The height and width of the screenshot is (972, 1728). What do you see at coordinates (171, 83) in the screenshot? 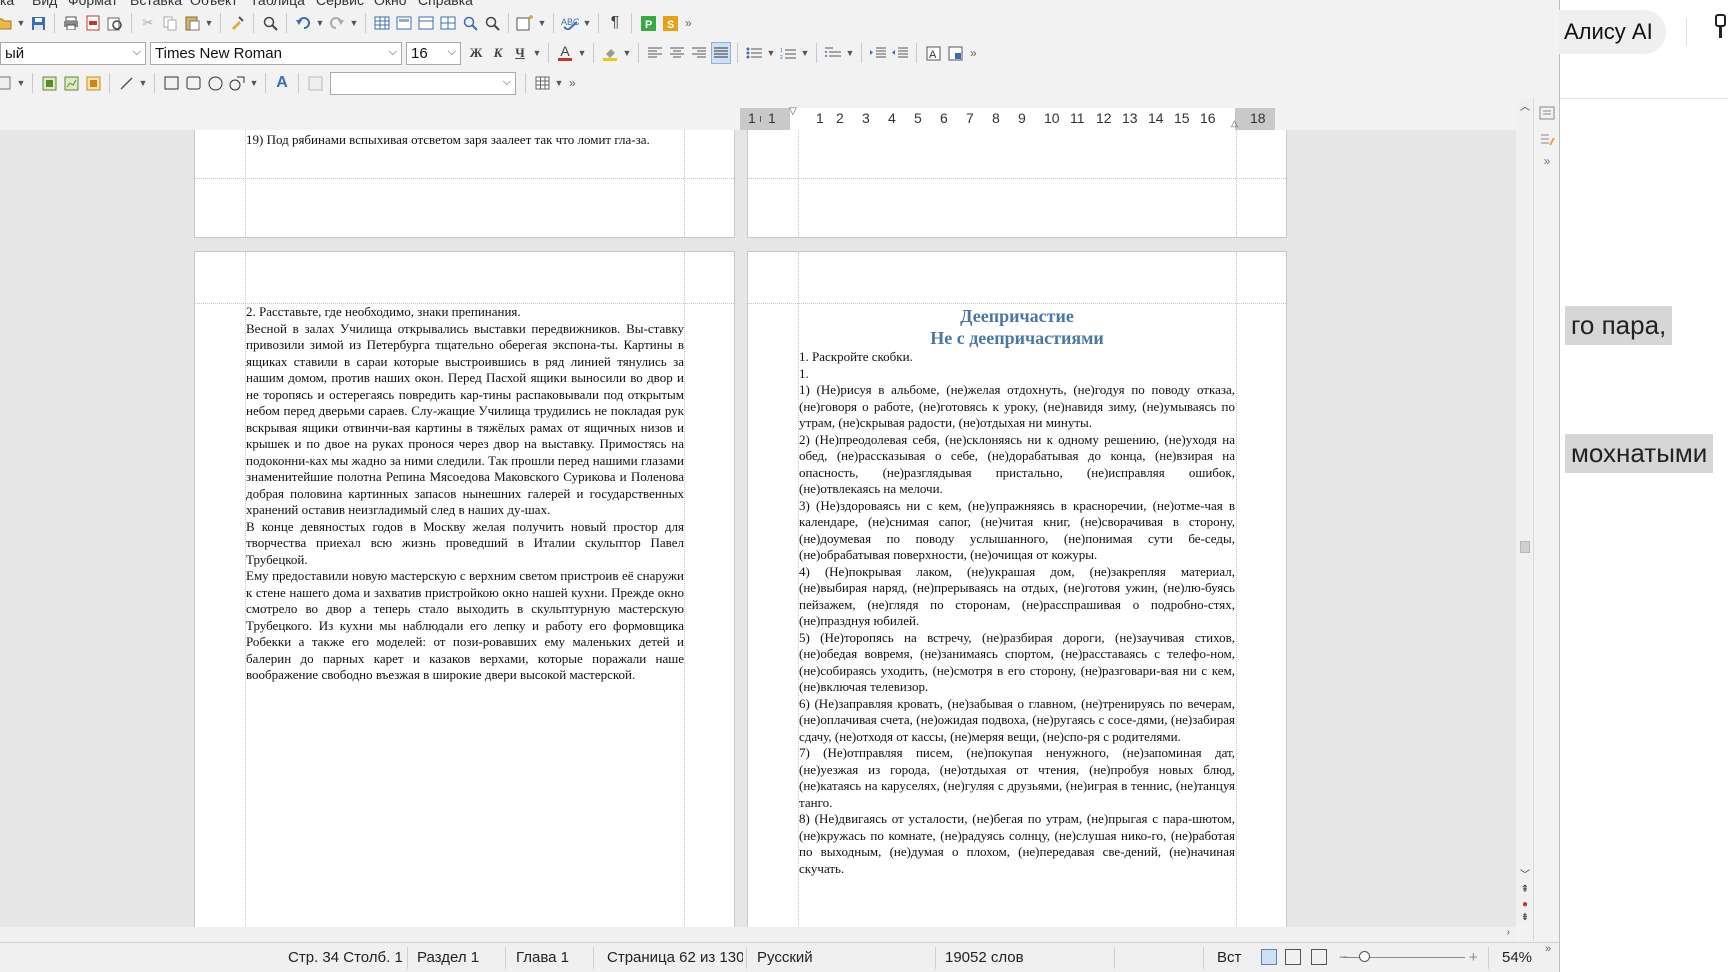
I see `rectangle-icon` at bounding box center [171, 83].